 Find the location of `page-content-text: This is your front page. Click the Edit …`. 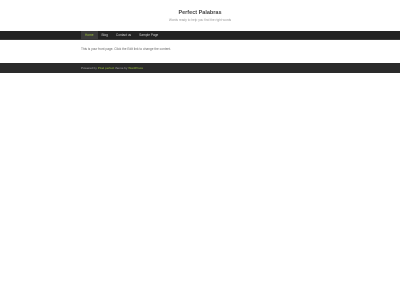

page-content-text: This is your front page. Click the Edit … is located at coordinates (126, 49).